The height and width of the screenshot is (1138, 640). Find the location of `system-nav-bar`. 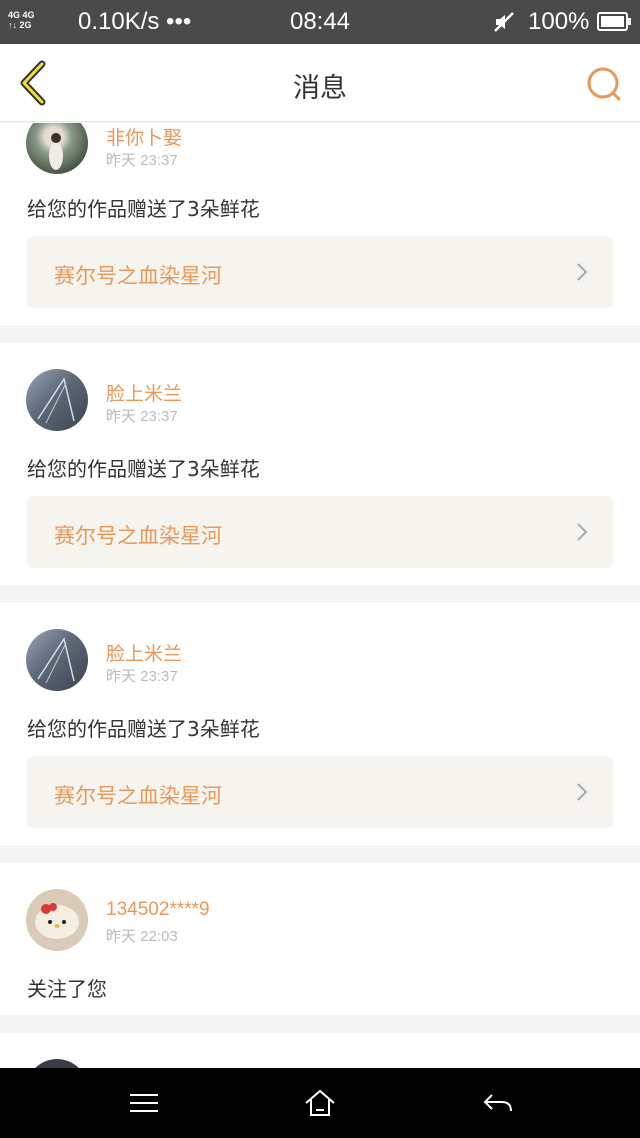

system-nav-bar is located at coordinates (320, 1103).